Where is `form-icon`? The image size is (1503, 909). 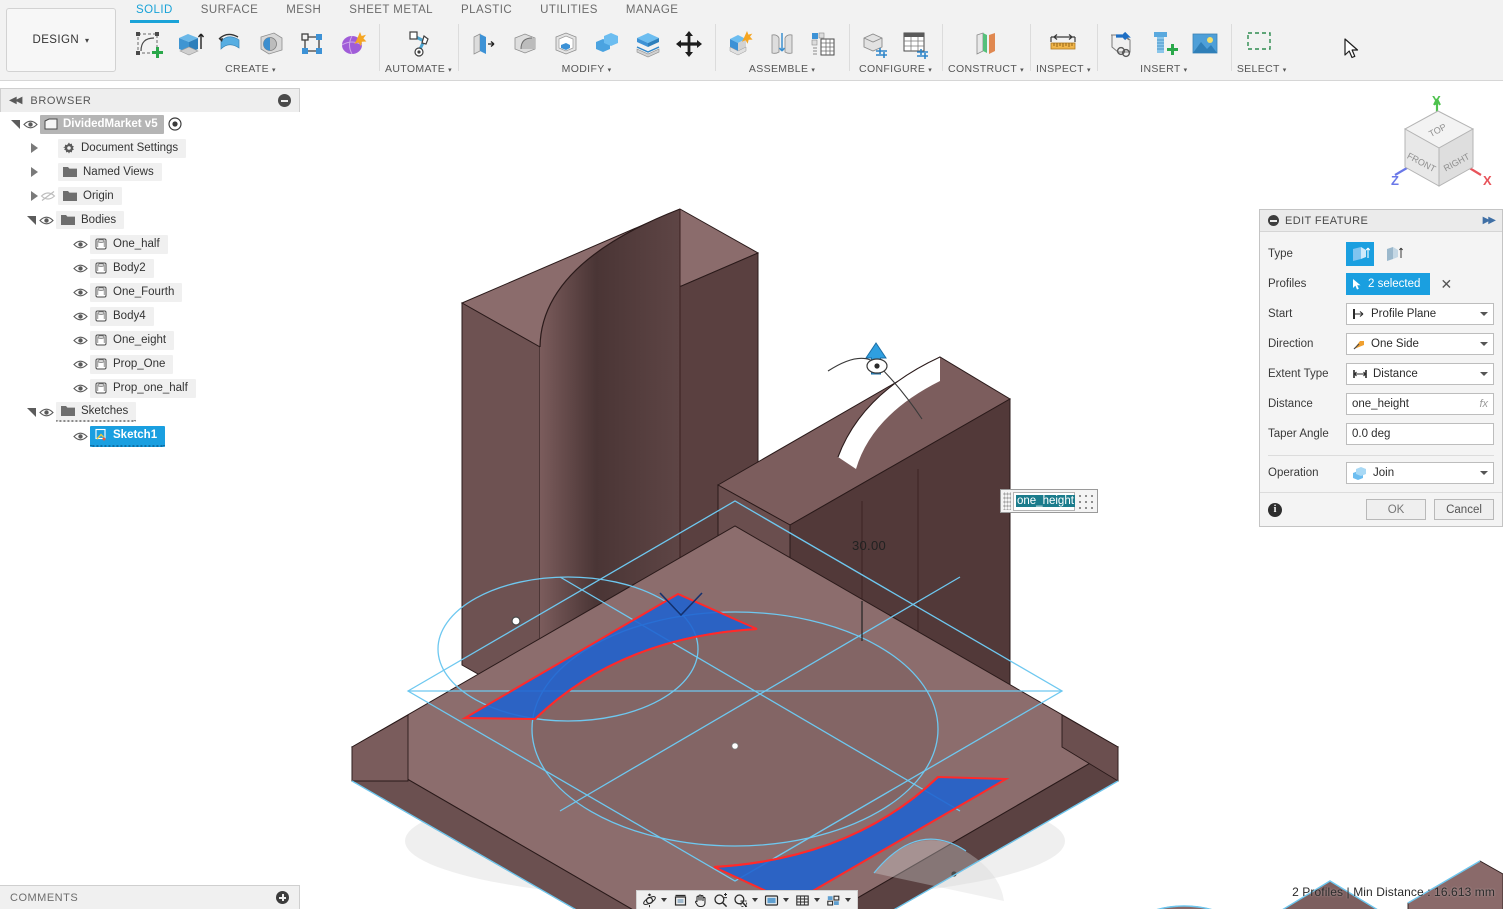
form-icon is located at coordinates (353, 44).